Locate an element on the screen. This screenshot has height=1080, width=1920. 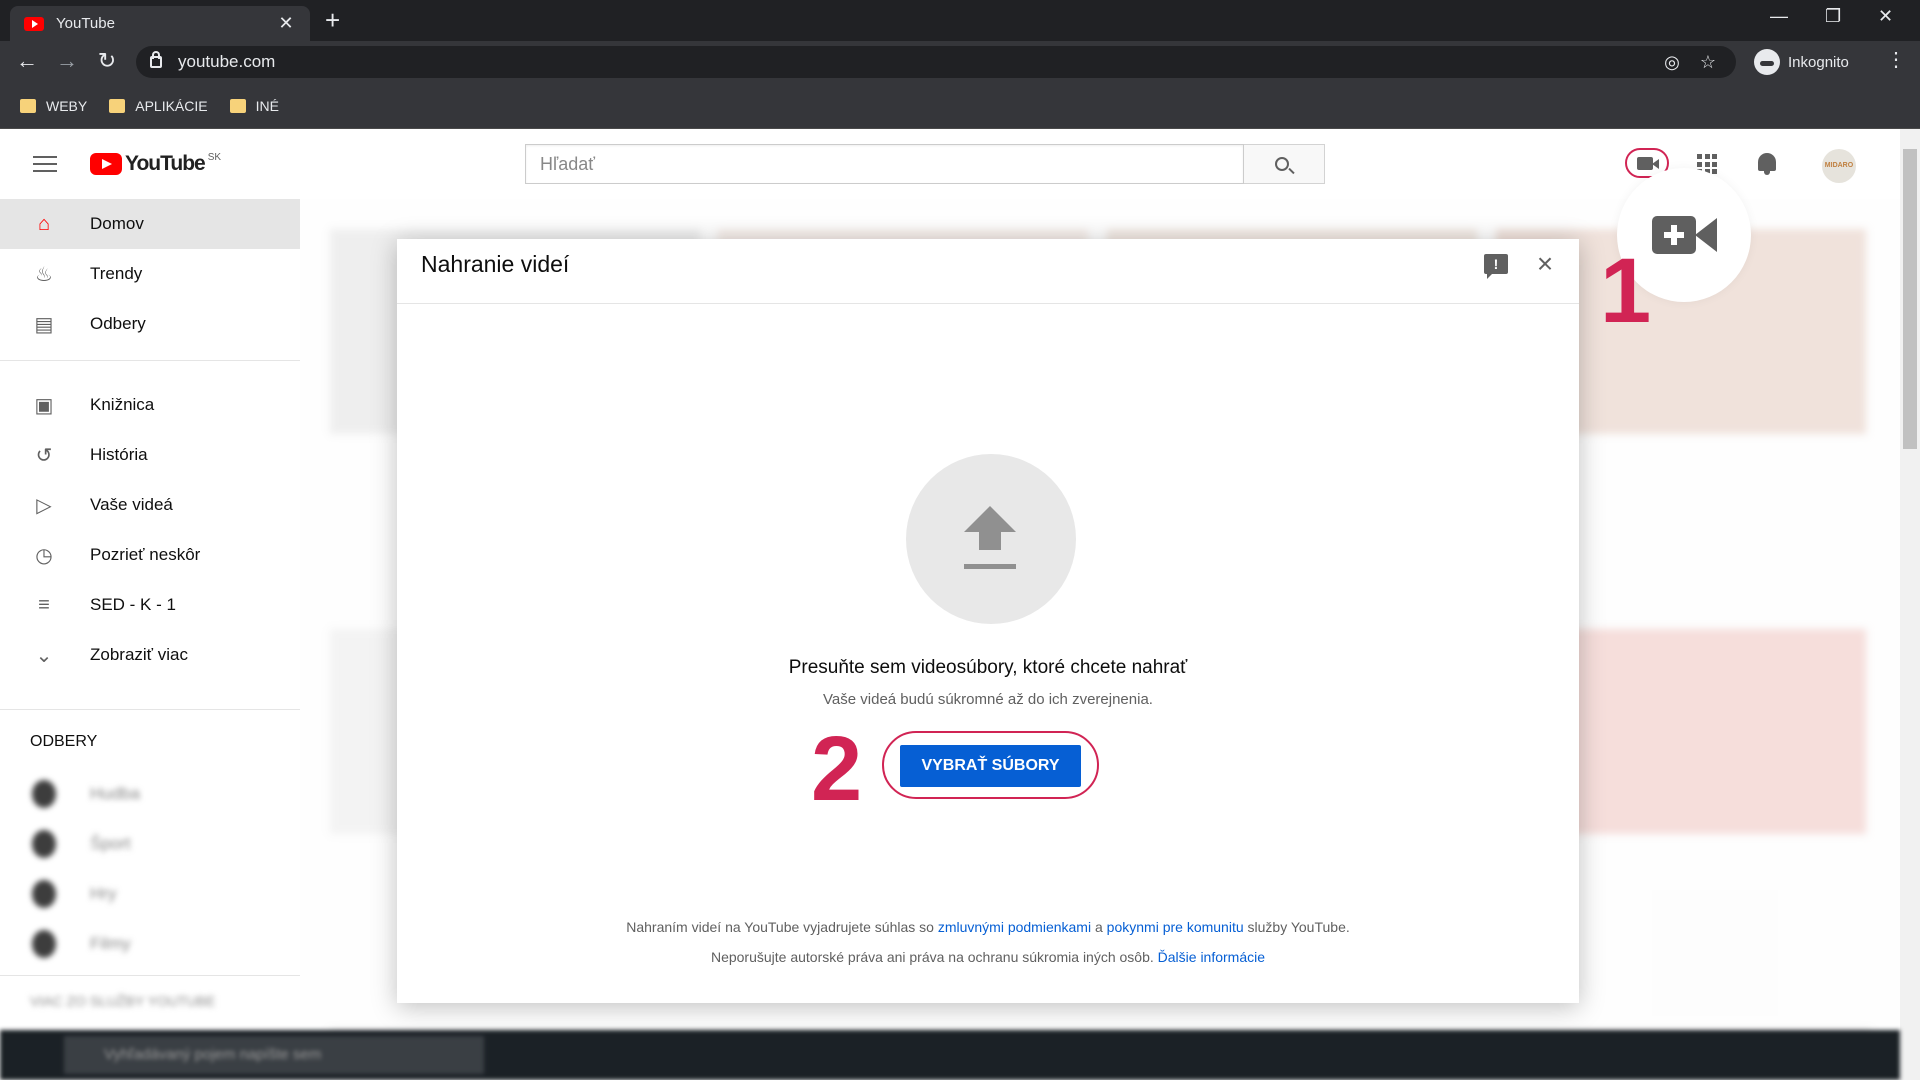
video-camera-icon is located at coordinates (1648, 163).